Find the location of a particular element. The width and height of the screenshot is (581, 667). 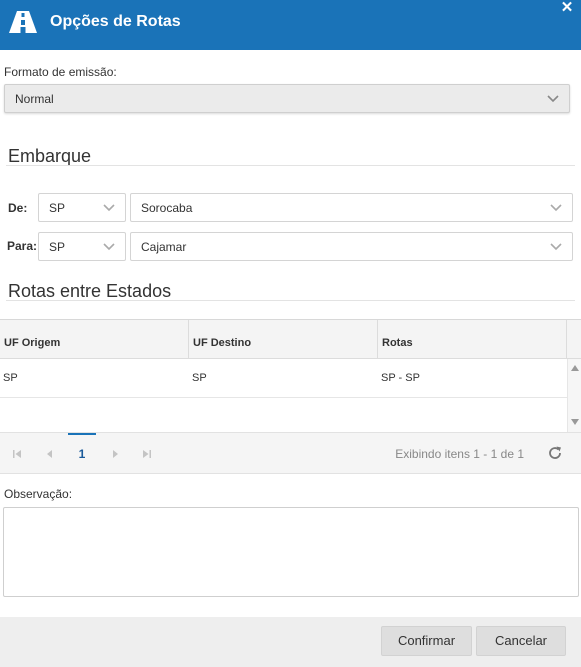

cancel-button: Cancelar is located at coordinates (521, 641).